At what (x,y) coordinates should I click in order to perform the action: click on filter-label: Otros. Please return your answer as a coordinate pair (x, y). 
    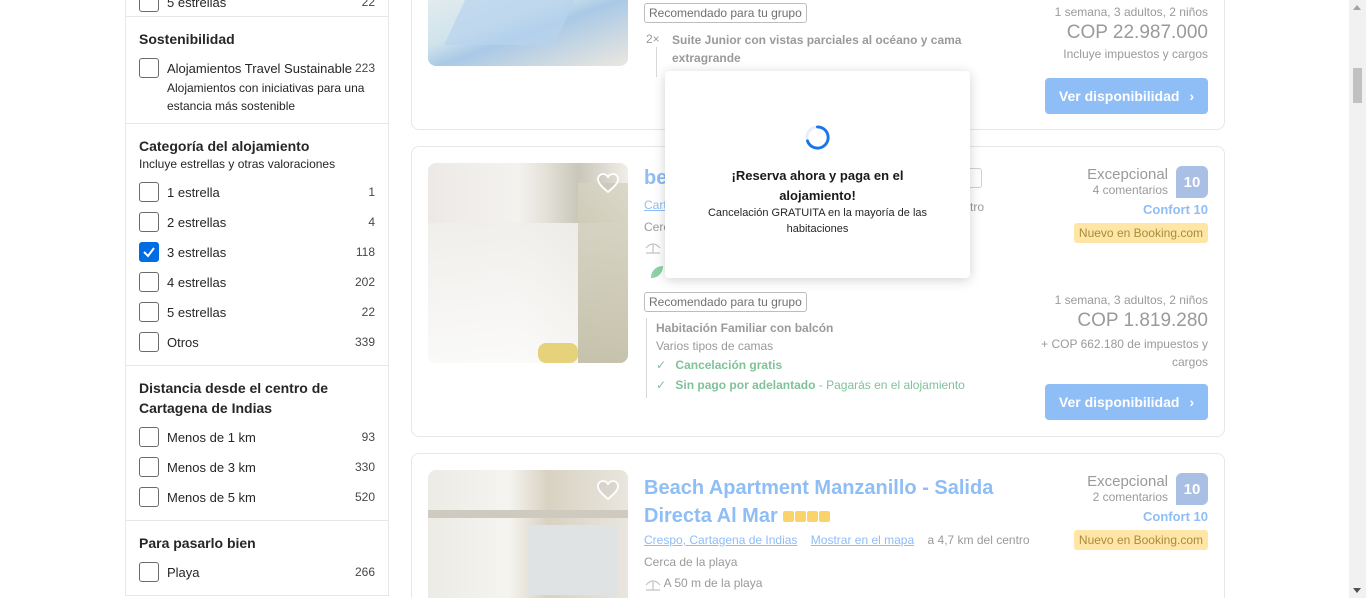
    Looking at the image, I should click on (183, 342).